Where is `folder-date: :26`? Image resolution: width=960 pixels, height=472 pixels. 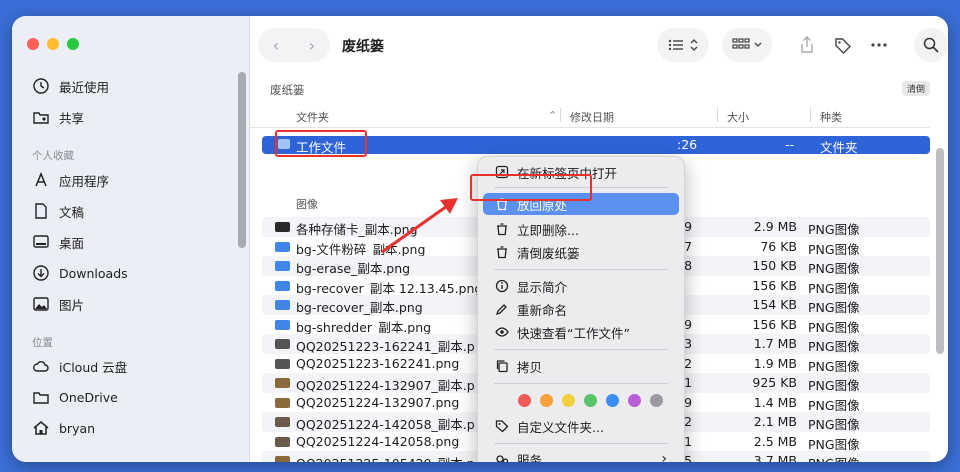 folder-date: :26 is located at coordinates (687, 144).